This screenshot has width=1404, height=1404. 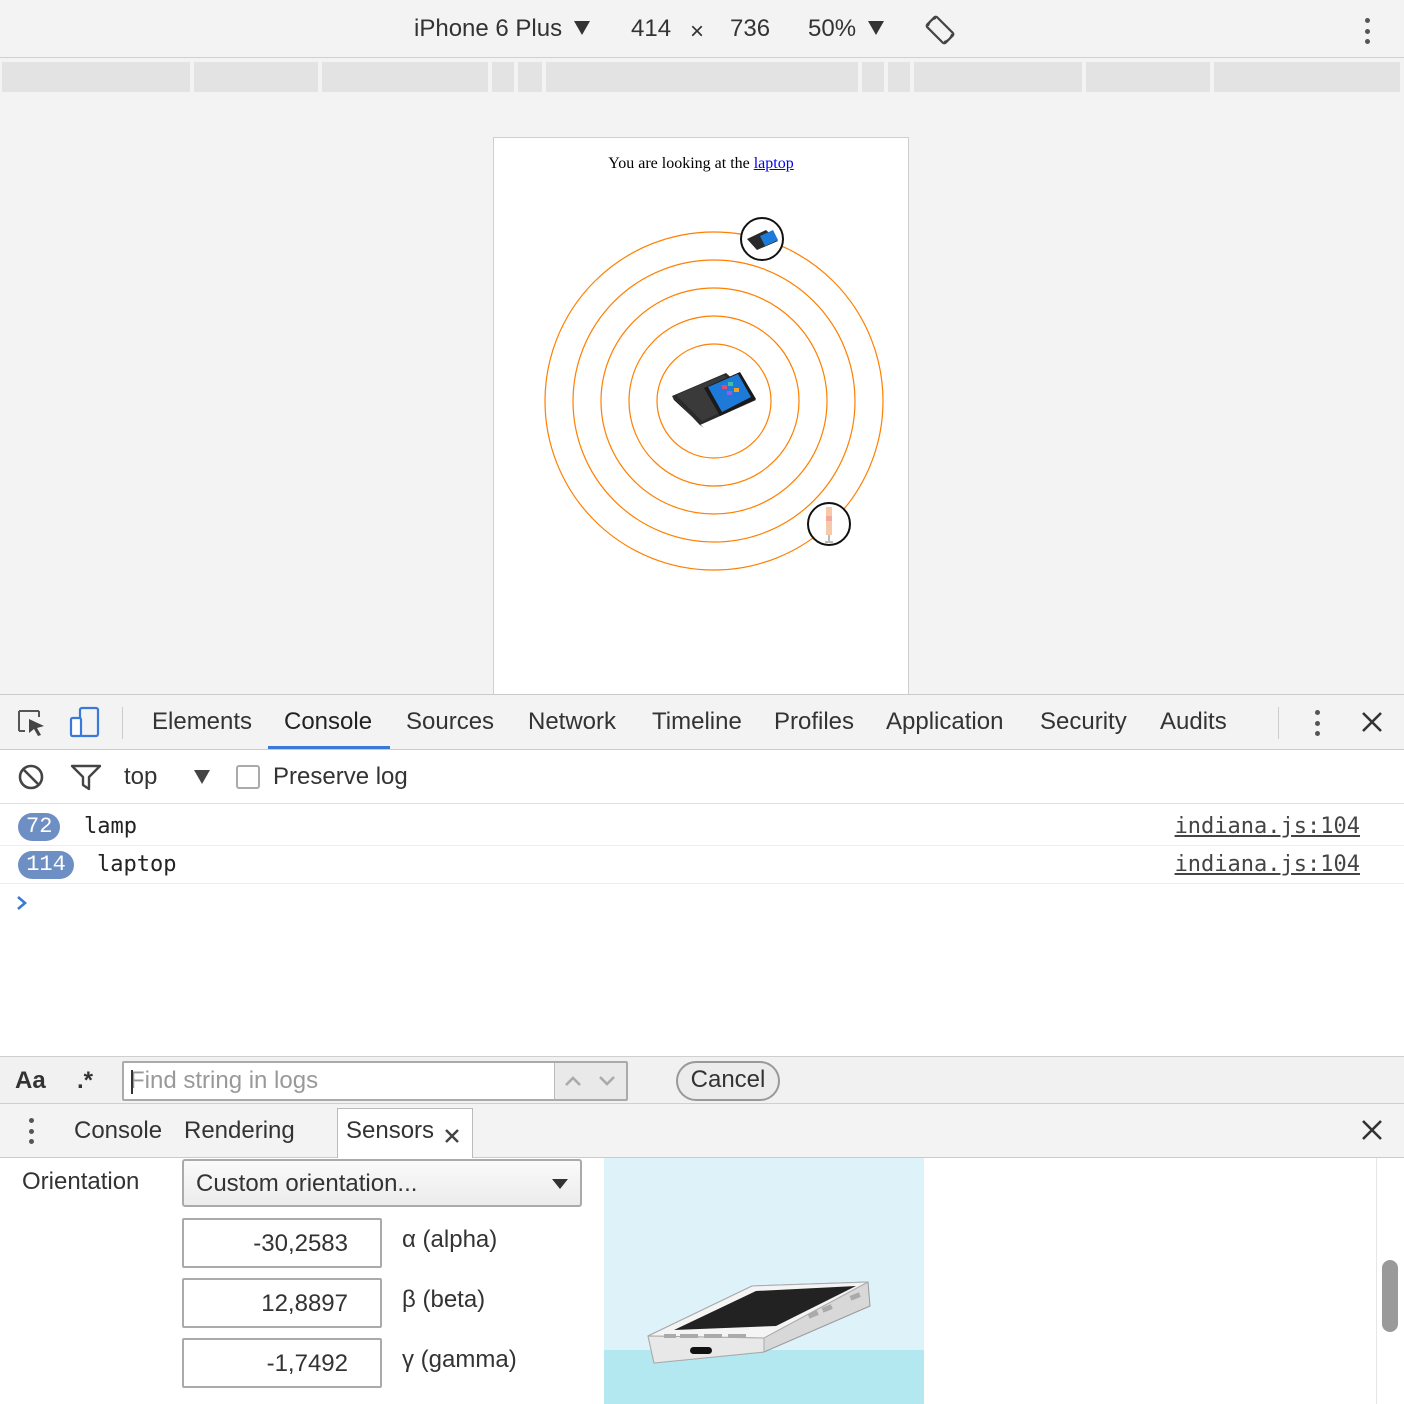 I want to click on tab-network: Network, so click(x=572, y=722).